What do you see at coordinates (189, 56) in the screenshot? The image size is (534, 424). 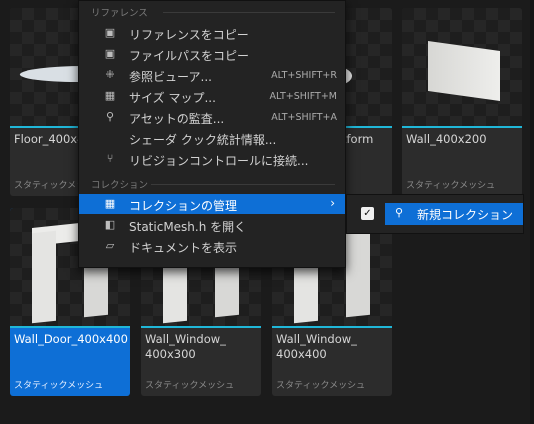 I see `menu-item-label: ファイルパスをコピー` at bounding box center [189, 56].